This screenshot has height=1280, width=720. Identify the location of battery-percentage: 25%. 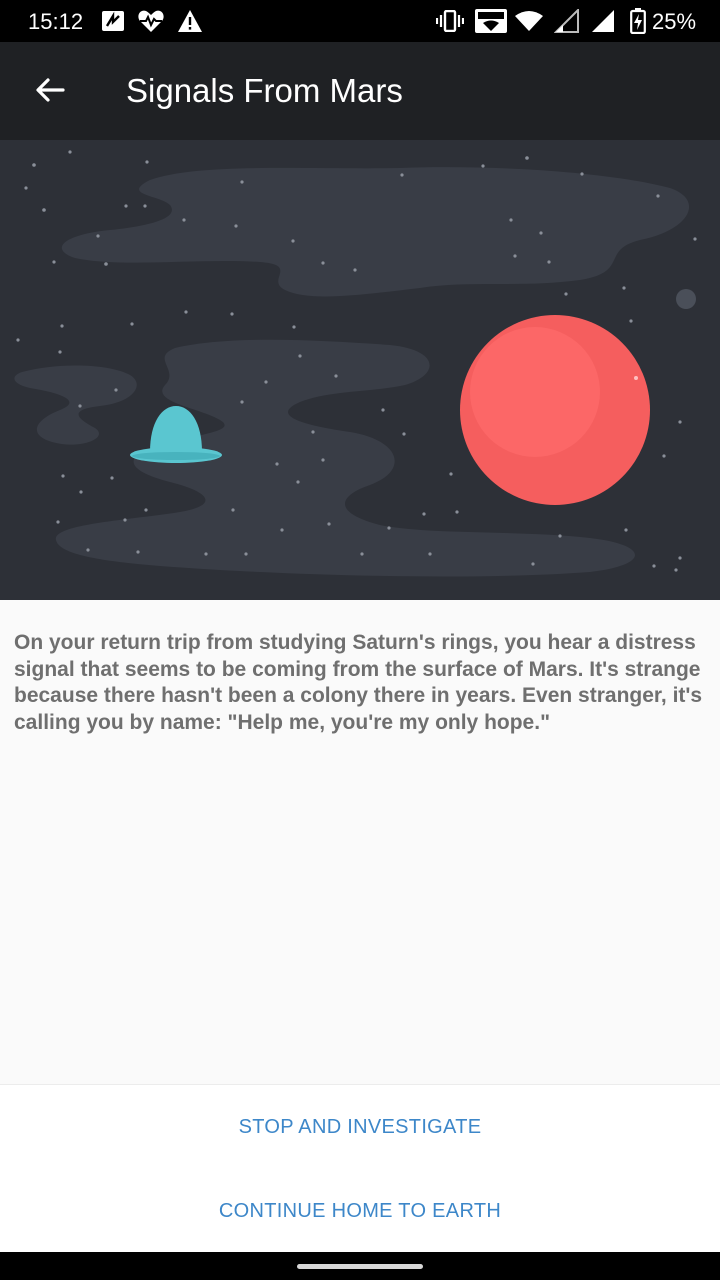
(674, 21).